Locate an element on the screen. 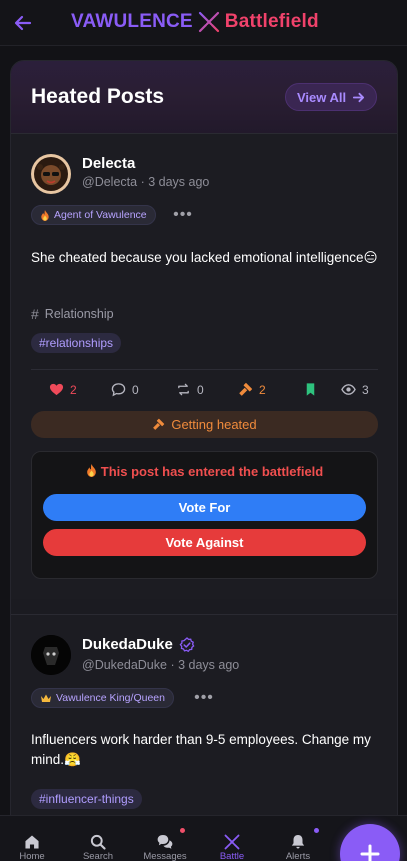  hashtag-chip: #influencer-things is located at coordinates (86, 799).